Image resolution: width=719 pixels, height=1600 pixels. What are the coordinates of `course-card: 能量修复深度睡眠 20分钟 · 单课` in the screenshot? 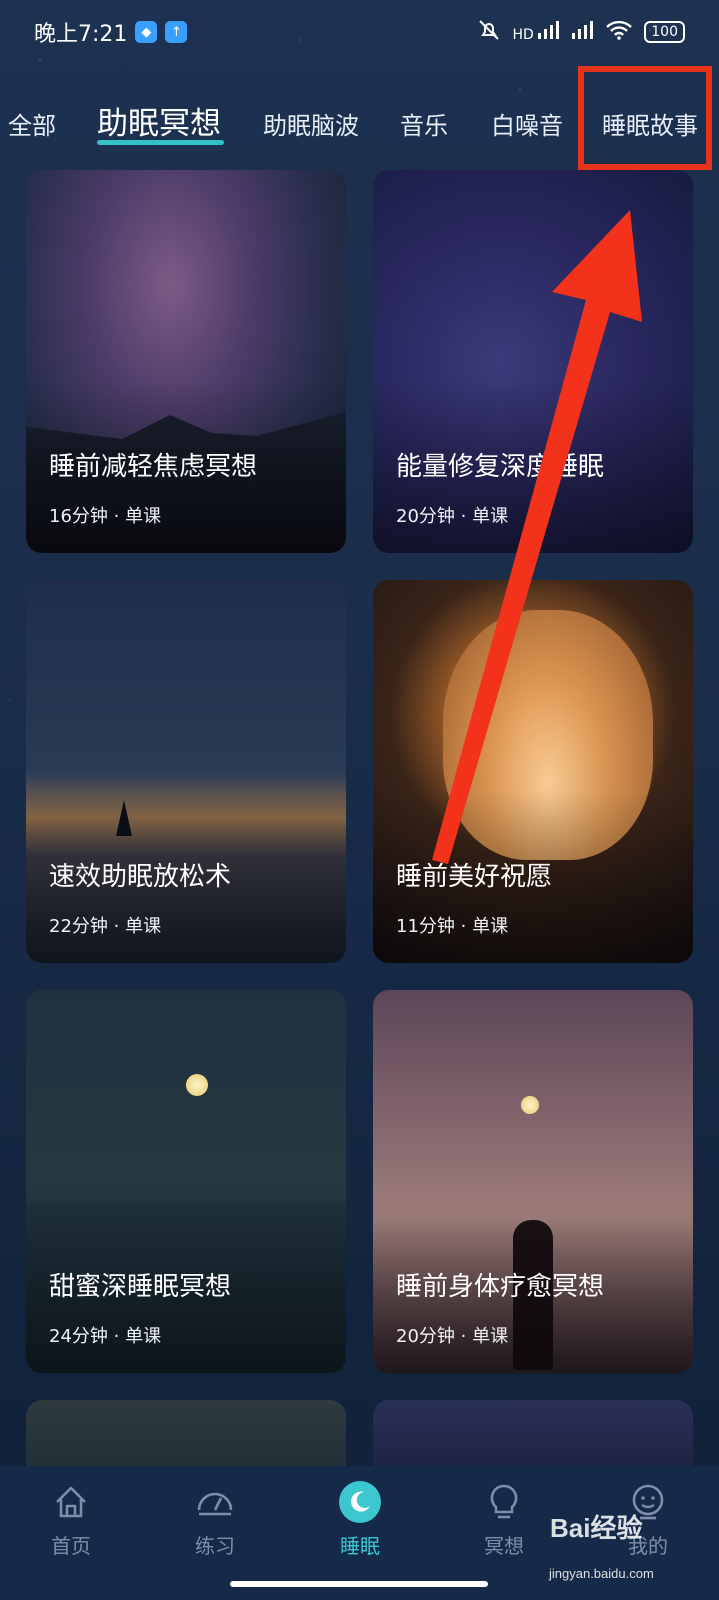 It's located at (533, 361).